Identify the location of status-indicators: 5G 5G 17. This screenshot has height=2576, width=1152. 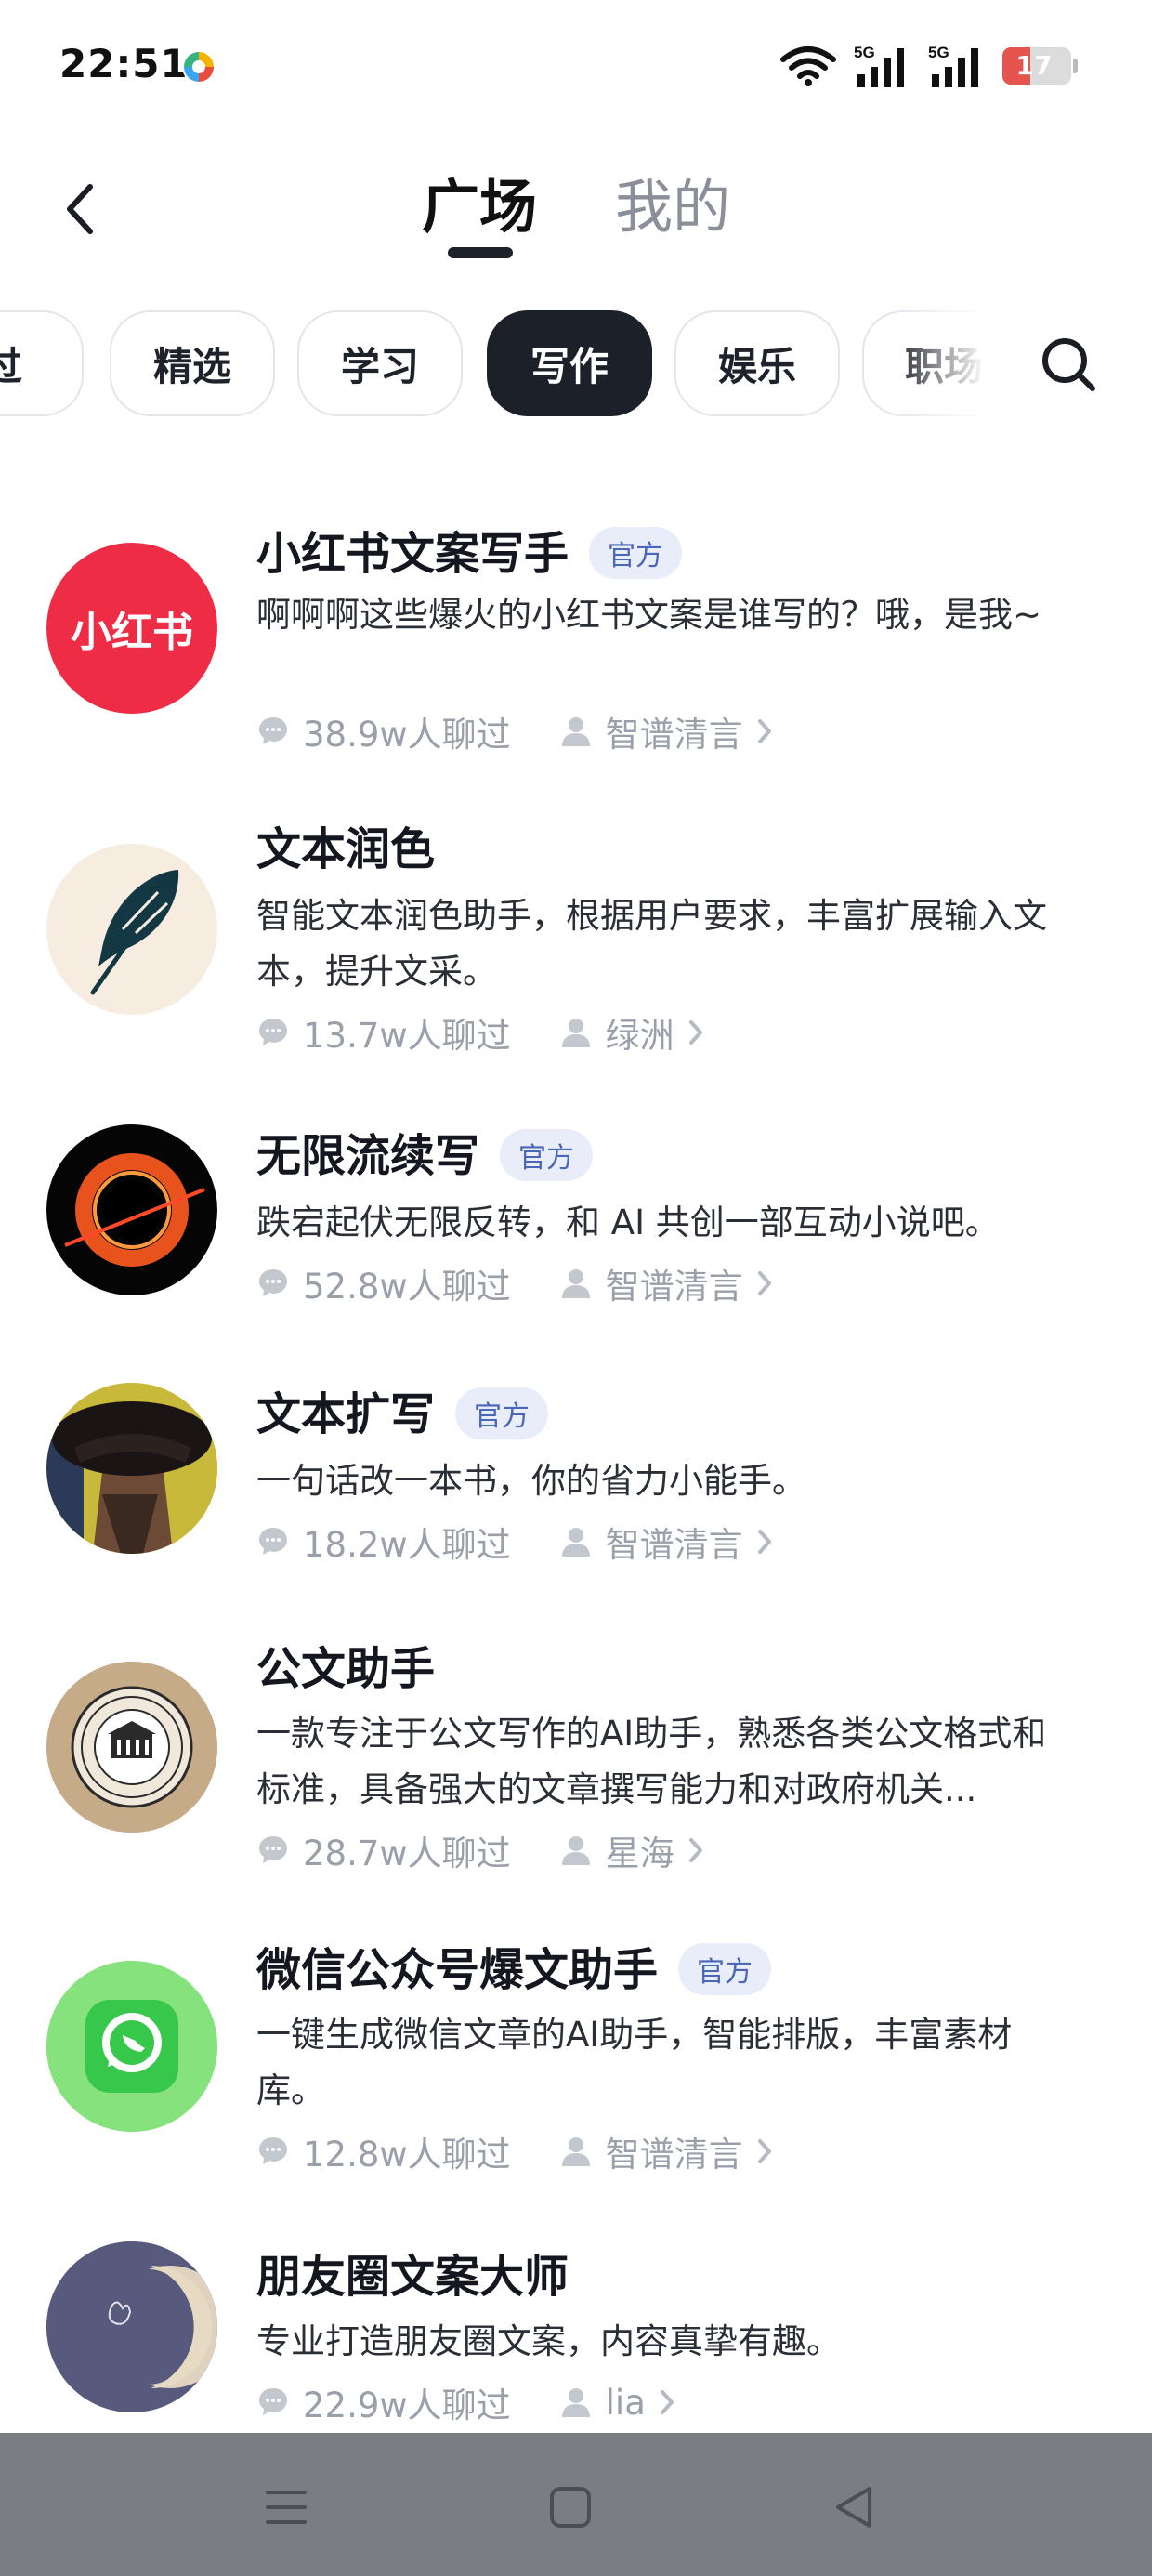
(928, 66).